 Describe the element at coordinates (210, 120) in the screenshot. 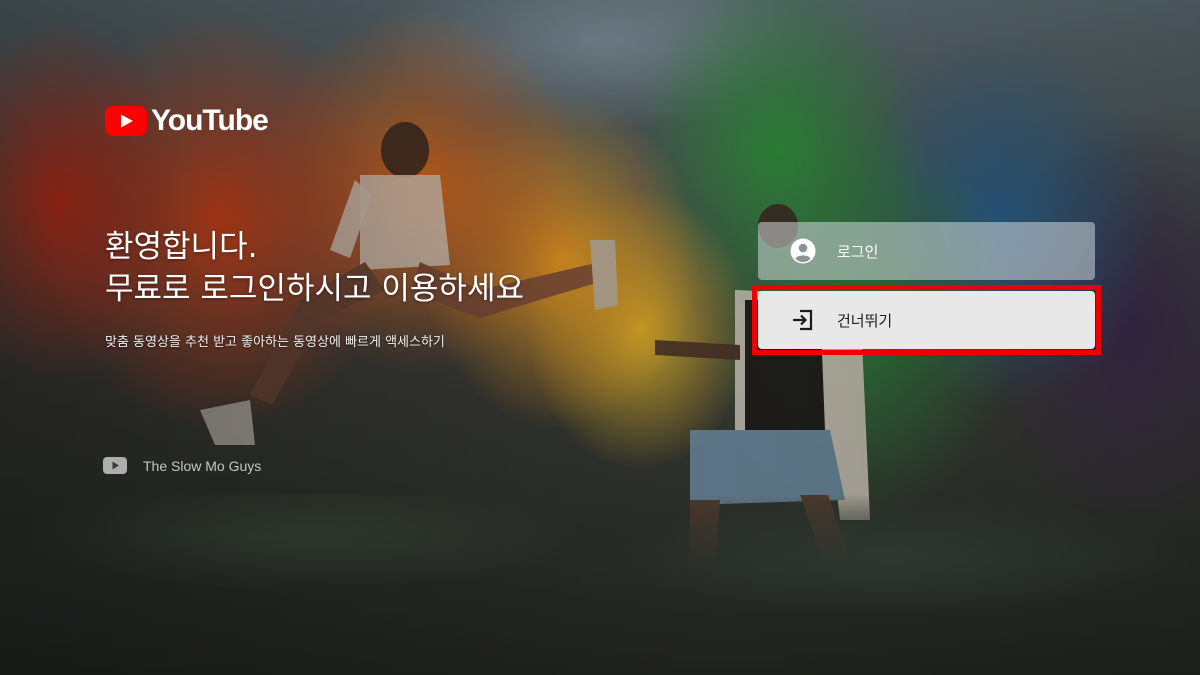

I see `logo-wordmark: YouTube` at that location.